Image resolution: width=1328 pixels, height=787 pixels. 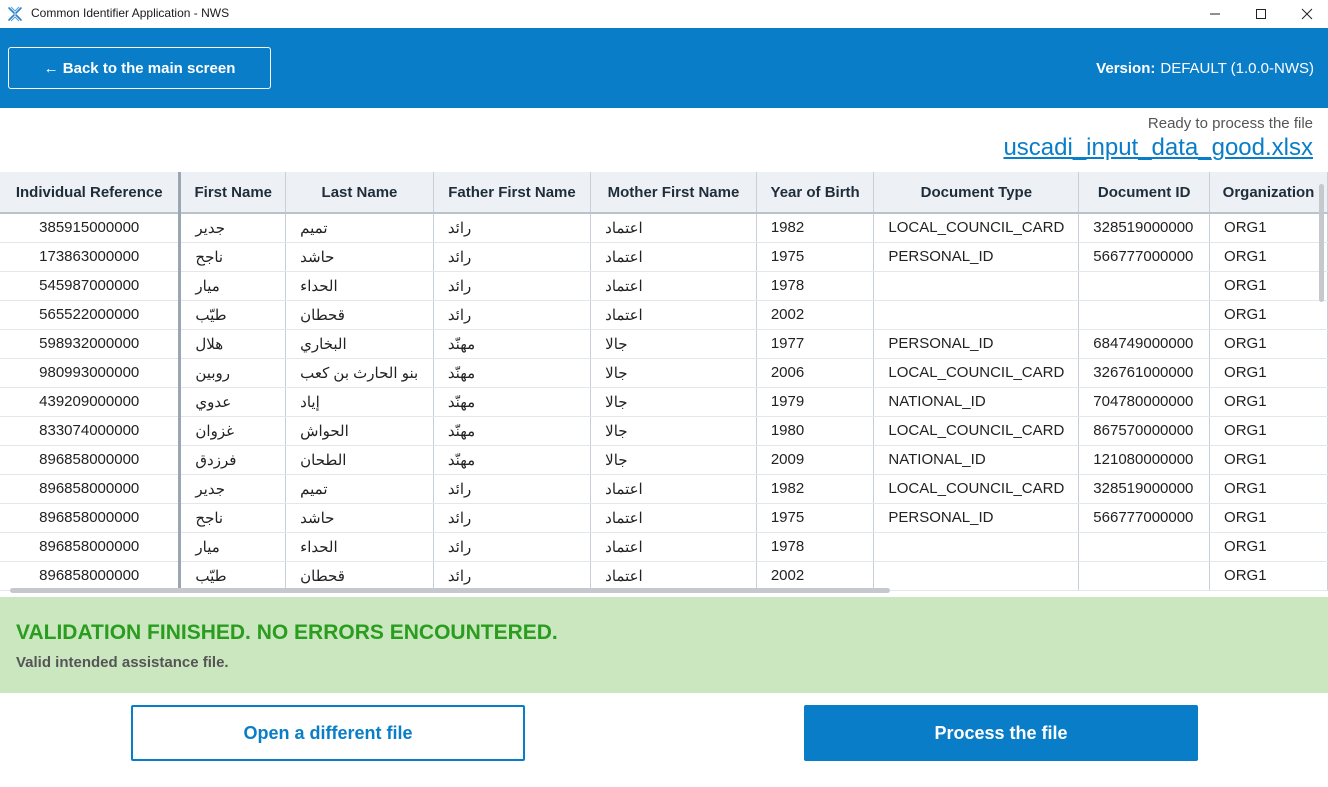 What do you see at coordinates (1261, 14) in the screenshot?
I see `maximize-button` at bounding box center [1261, 14].